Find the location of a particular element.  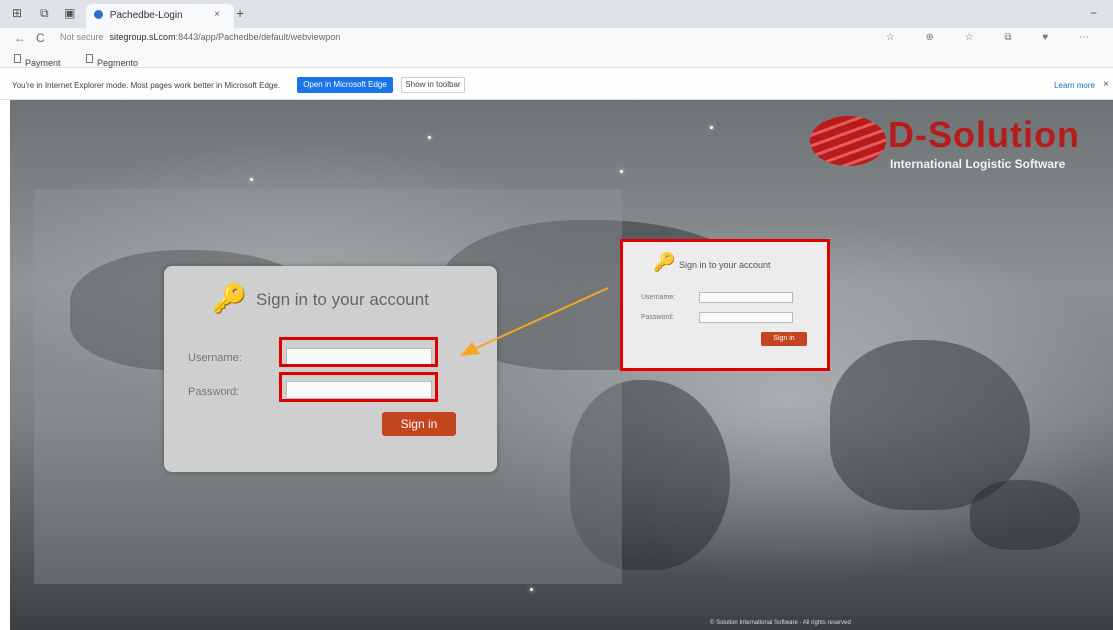

reference-login-title: Sign in to your account is located at coordinates (725, 265).